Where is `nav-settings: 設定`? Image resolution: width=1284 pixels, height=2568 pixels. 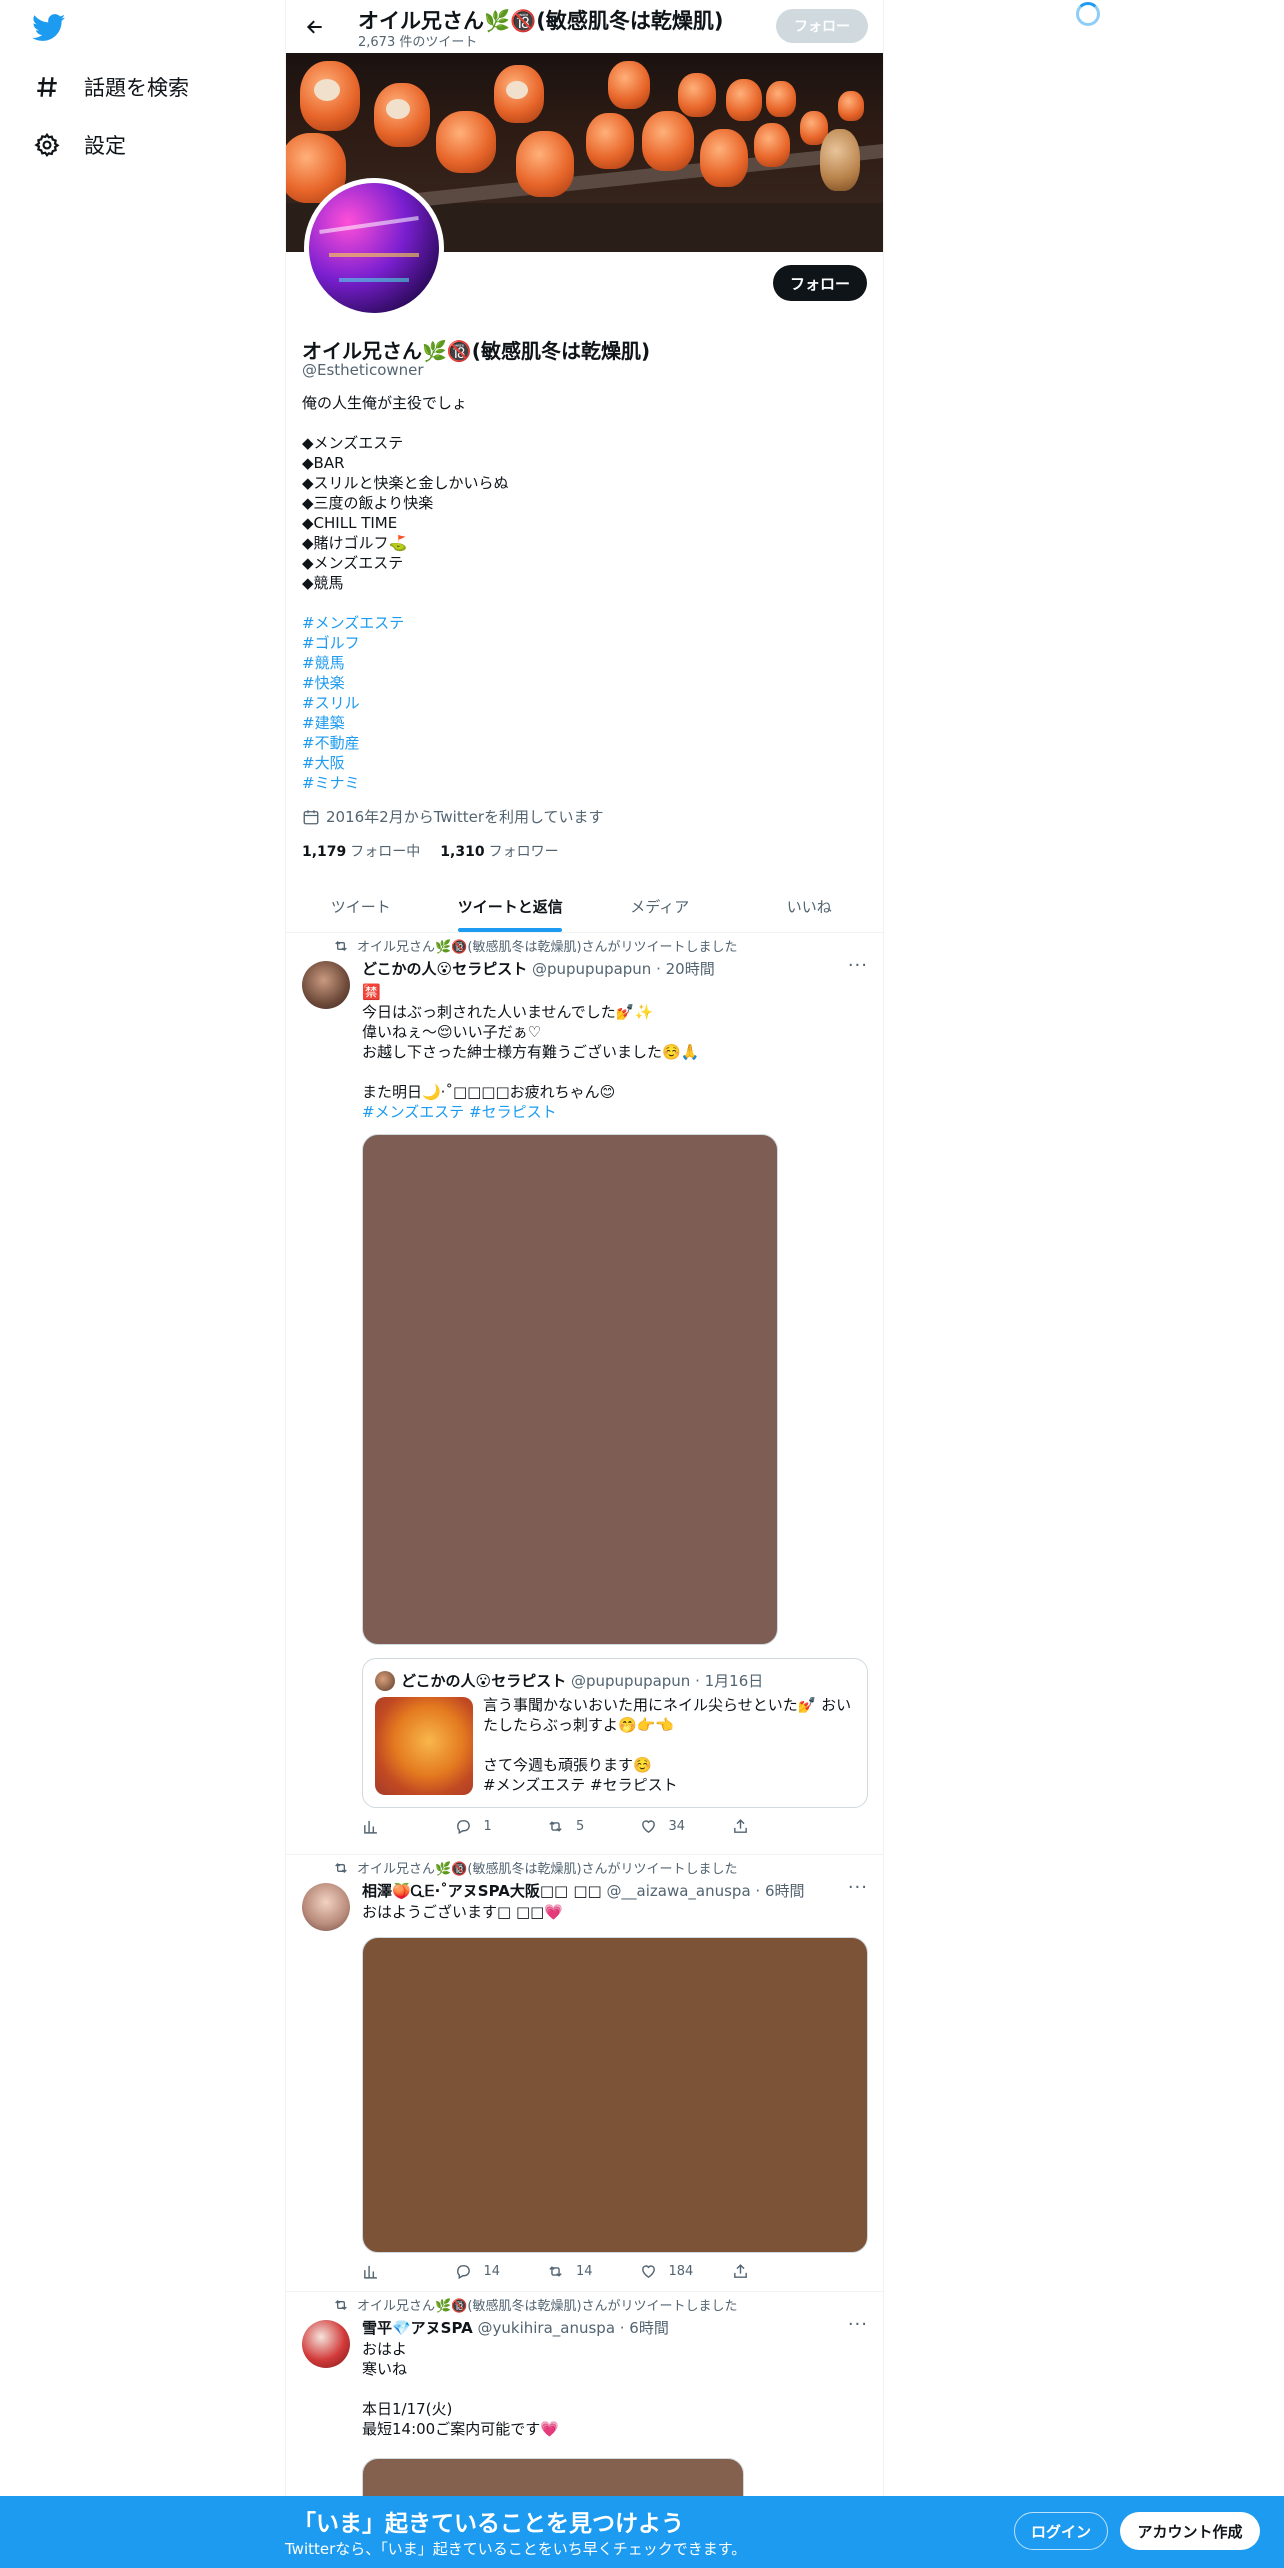 nav-settings: 設定 is located at coordinates (80, 145).